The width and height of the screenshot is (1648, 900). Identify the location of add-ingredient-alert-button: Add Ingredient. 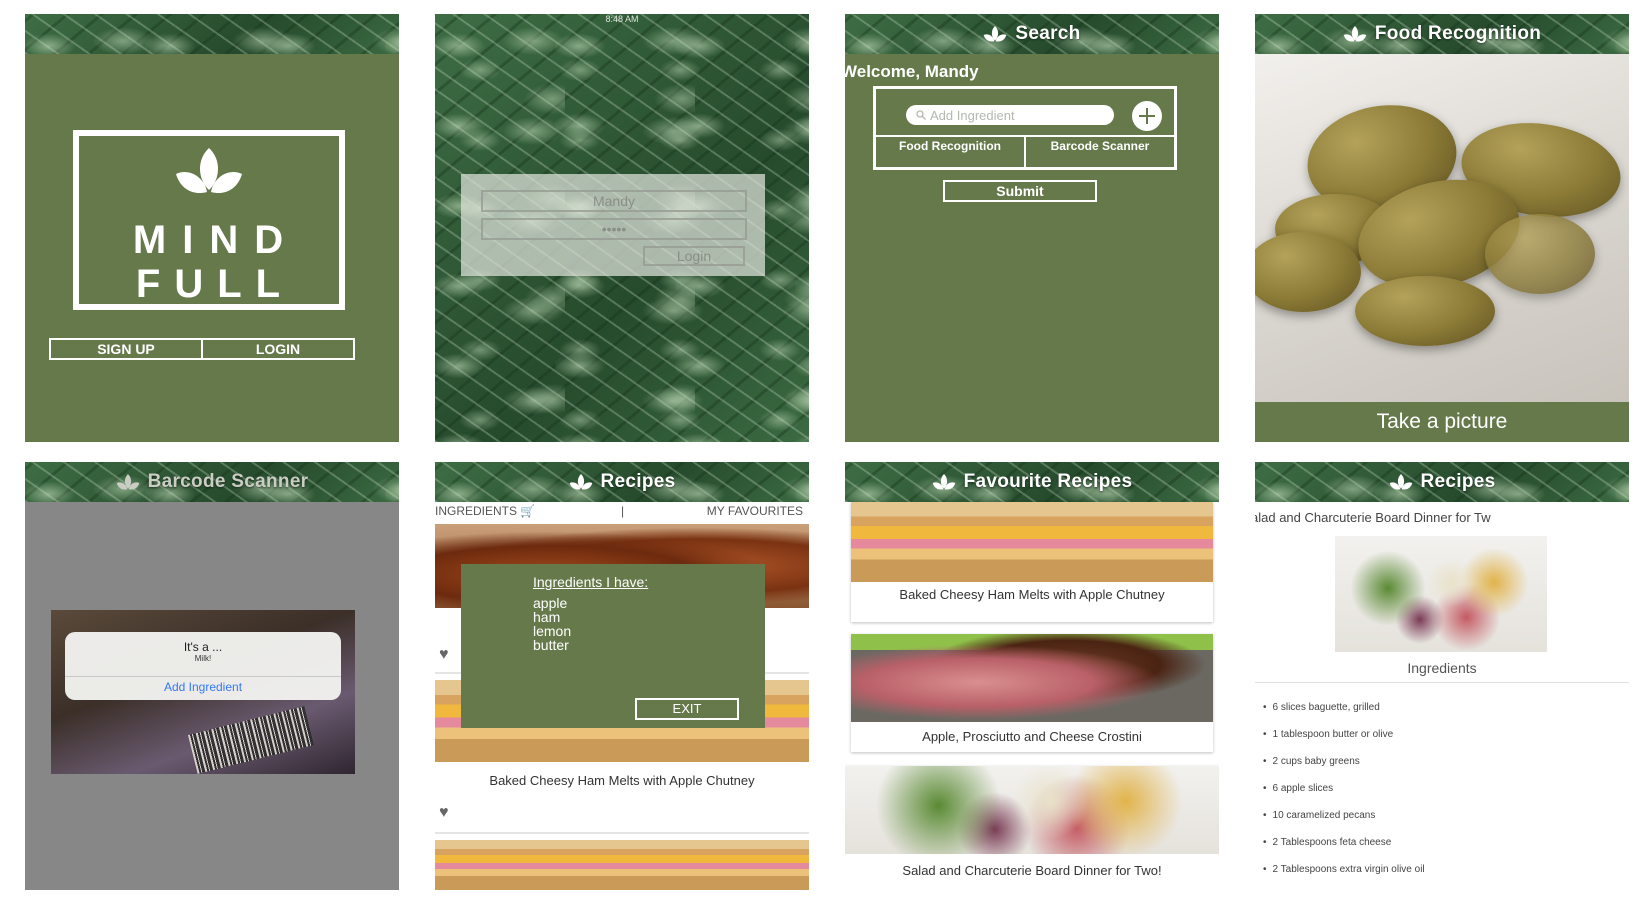
(203, 687).